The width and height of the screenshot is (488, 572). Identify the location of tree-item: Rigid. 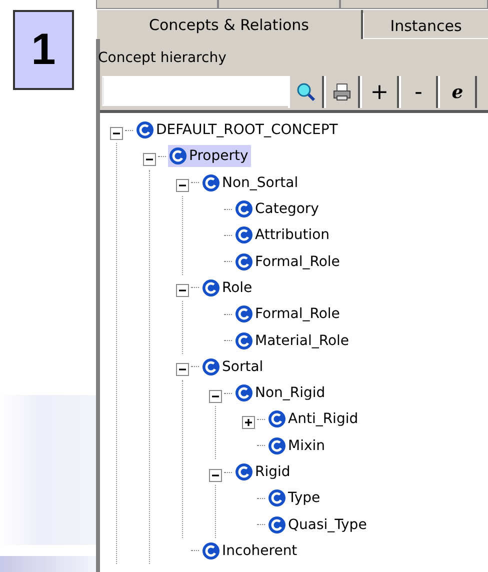
(264, 472).